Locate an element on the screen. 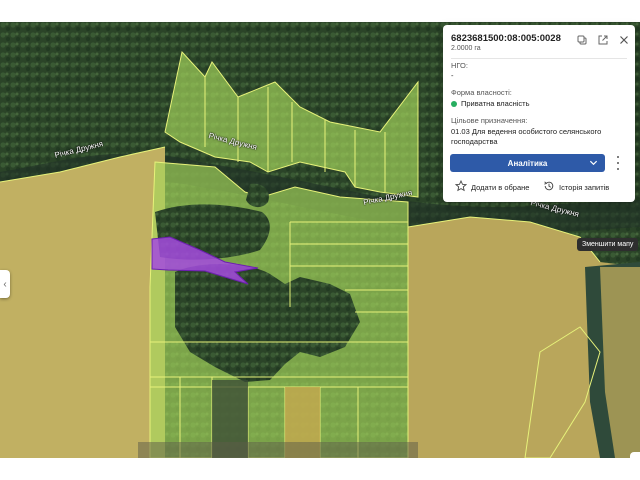 Image resolution: width=640 pixels, height=480 pixels. side-panel-toggle: ‹ is located at coordinates (5, 284).